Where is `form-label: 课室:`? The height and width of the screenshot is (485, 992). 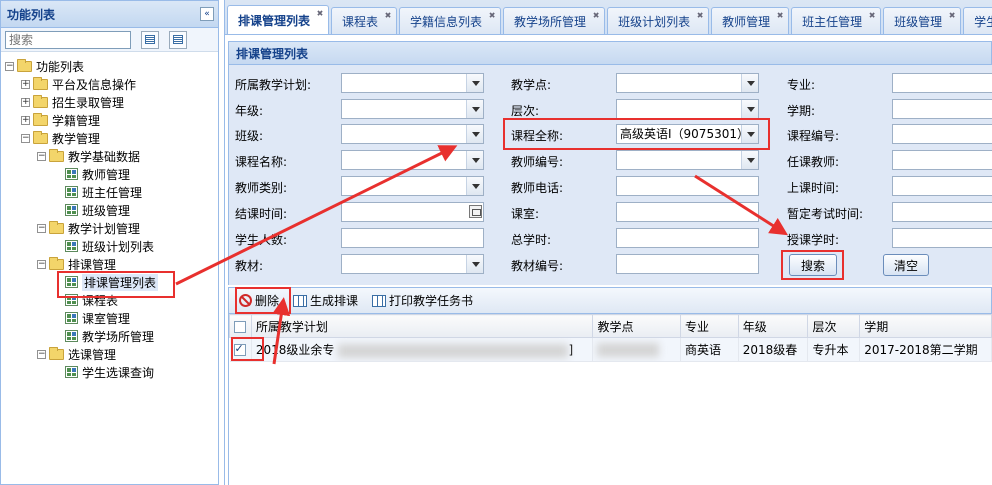 form-label: 课室: is located at coordinates (525, 214).